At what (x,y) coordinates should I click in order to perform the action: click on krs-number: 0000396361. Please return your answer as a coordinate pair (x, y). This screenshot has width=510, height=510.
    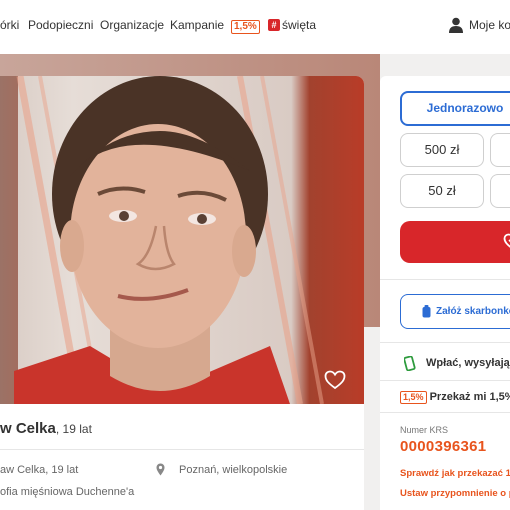
    Looking at the image, I should click on (443, 446).